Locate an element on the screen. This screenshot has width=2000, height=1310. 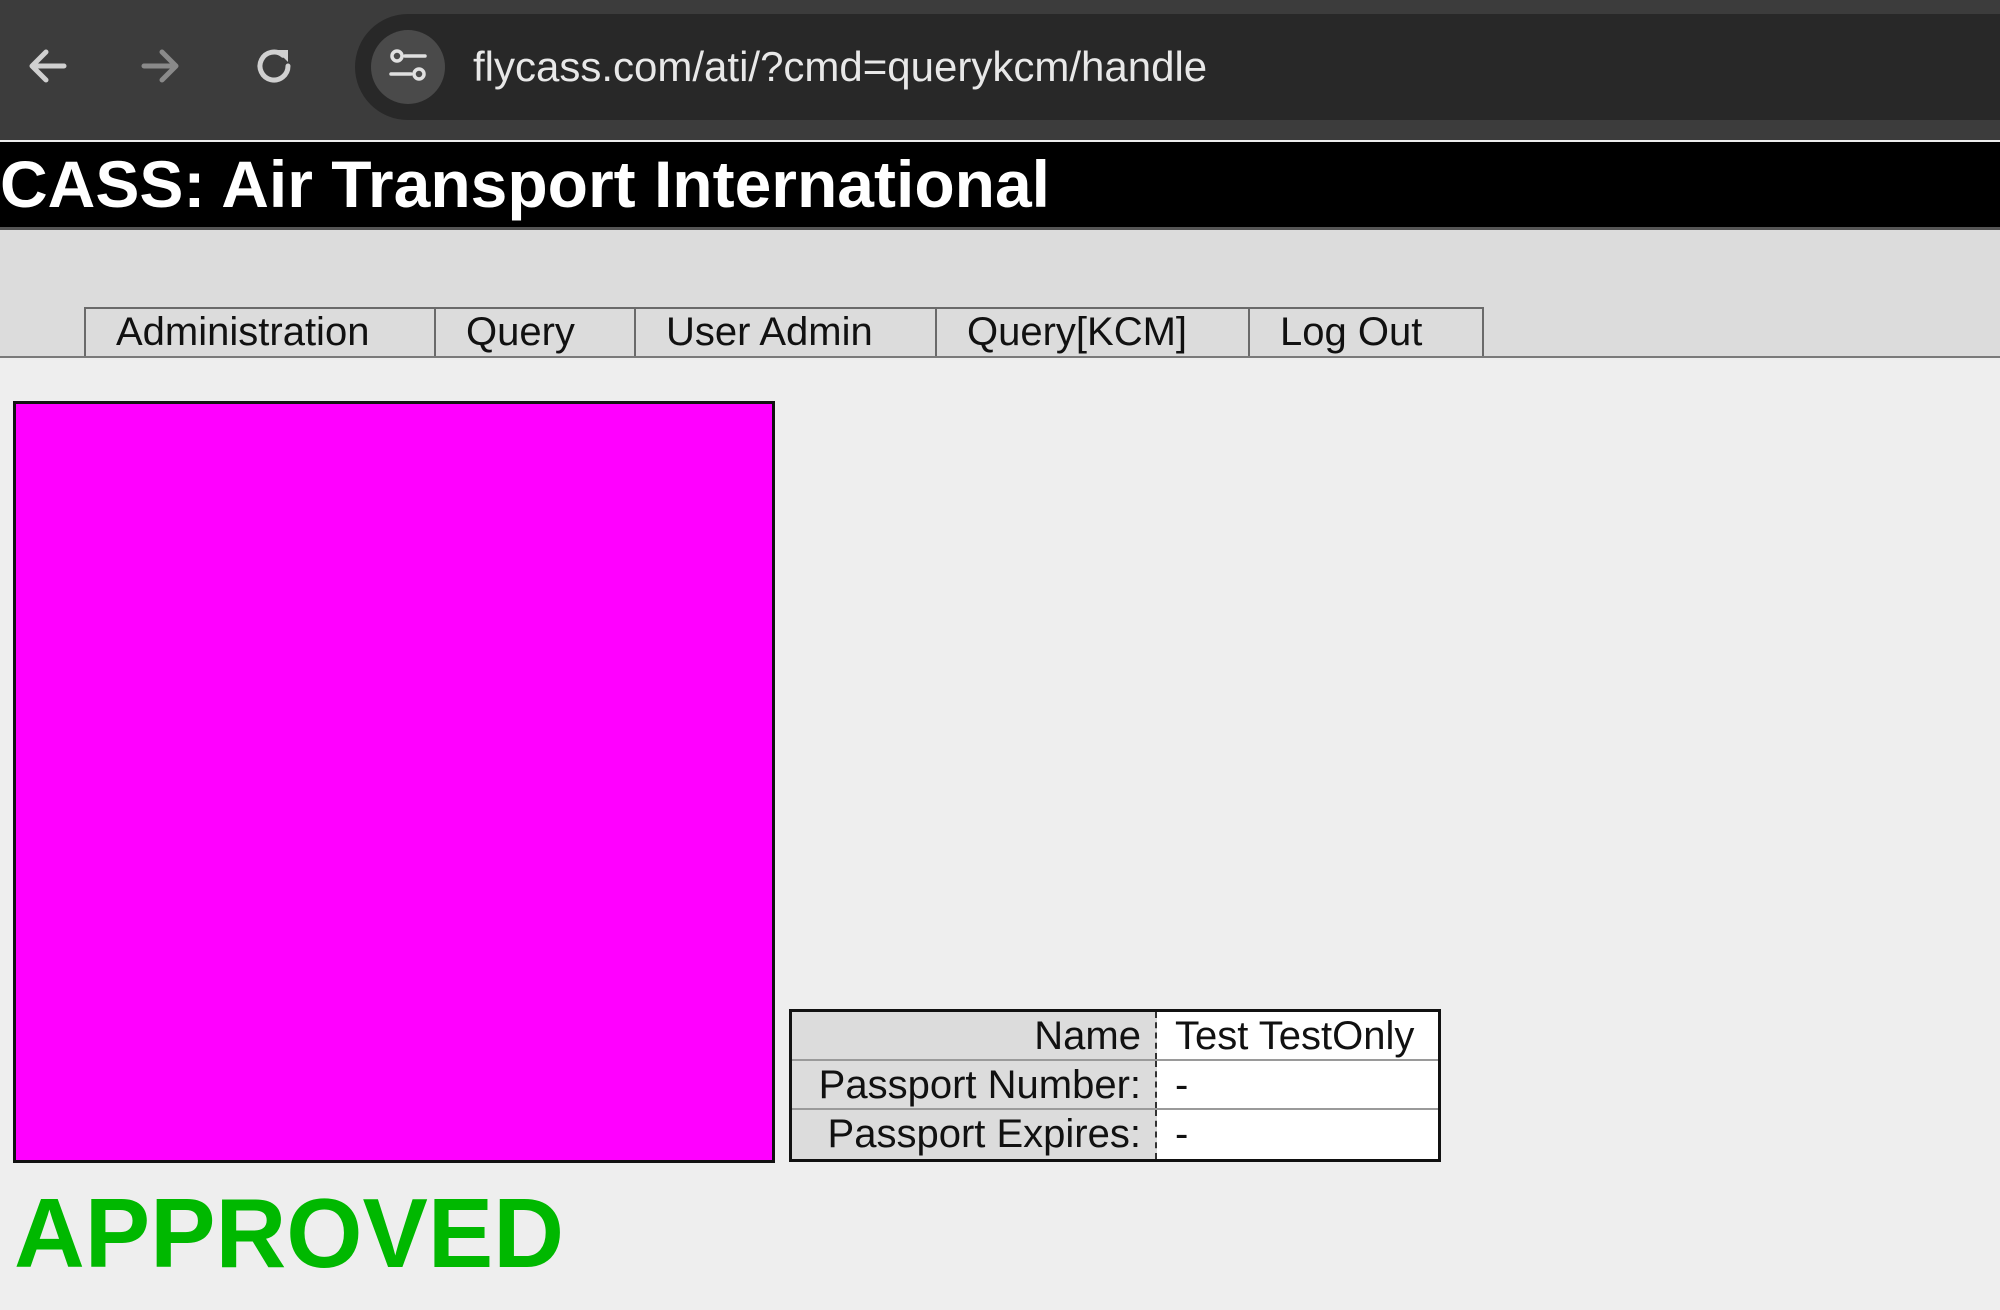
table-row: Passport Number: - is located at coordinates (1115, 1085).